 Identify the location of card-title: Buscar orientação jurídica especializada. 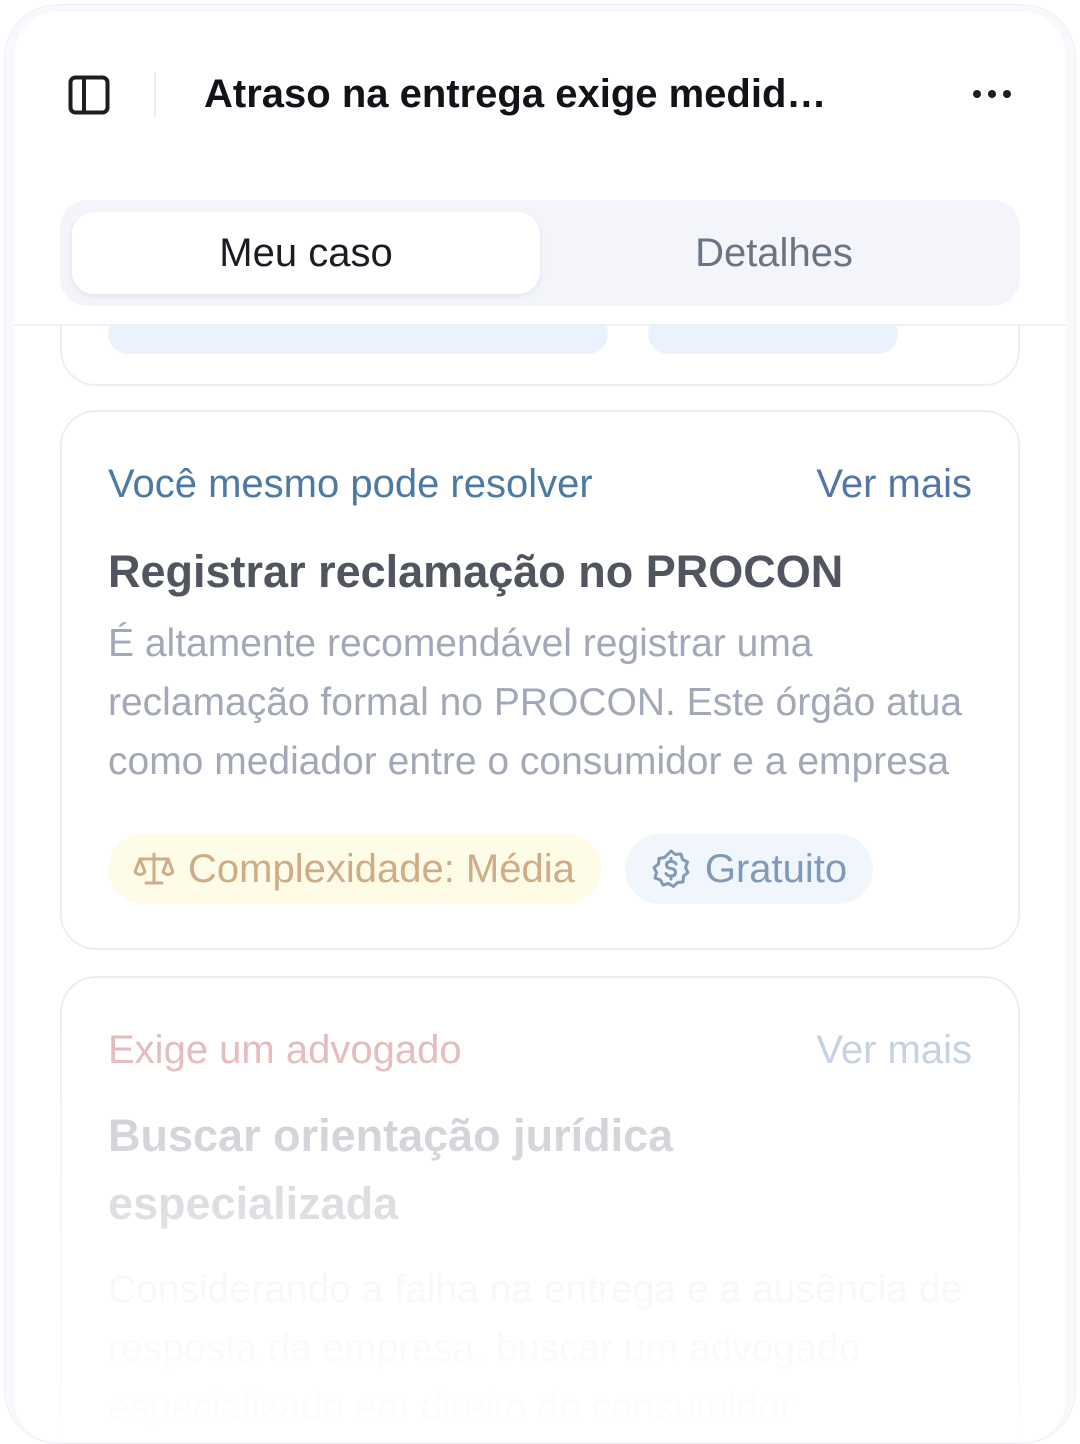
(391, 1169).